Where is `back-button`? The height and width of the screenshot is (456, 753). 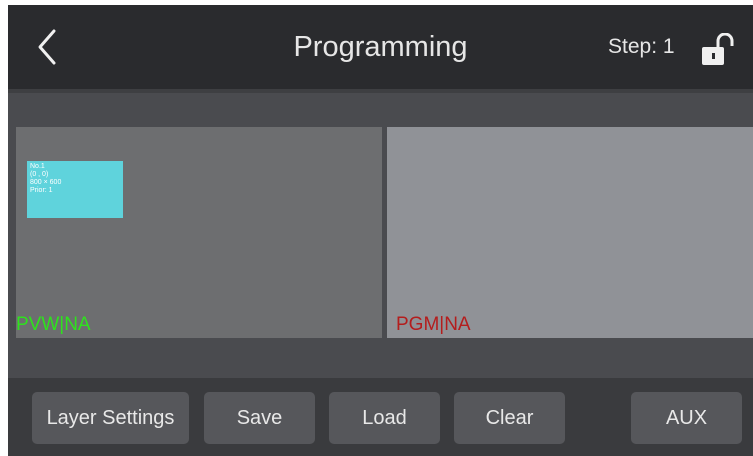
back-button is located at coordinates (48, 47).